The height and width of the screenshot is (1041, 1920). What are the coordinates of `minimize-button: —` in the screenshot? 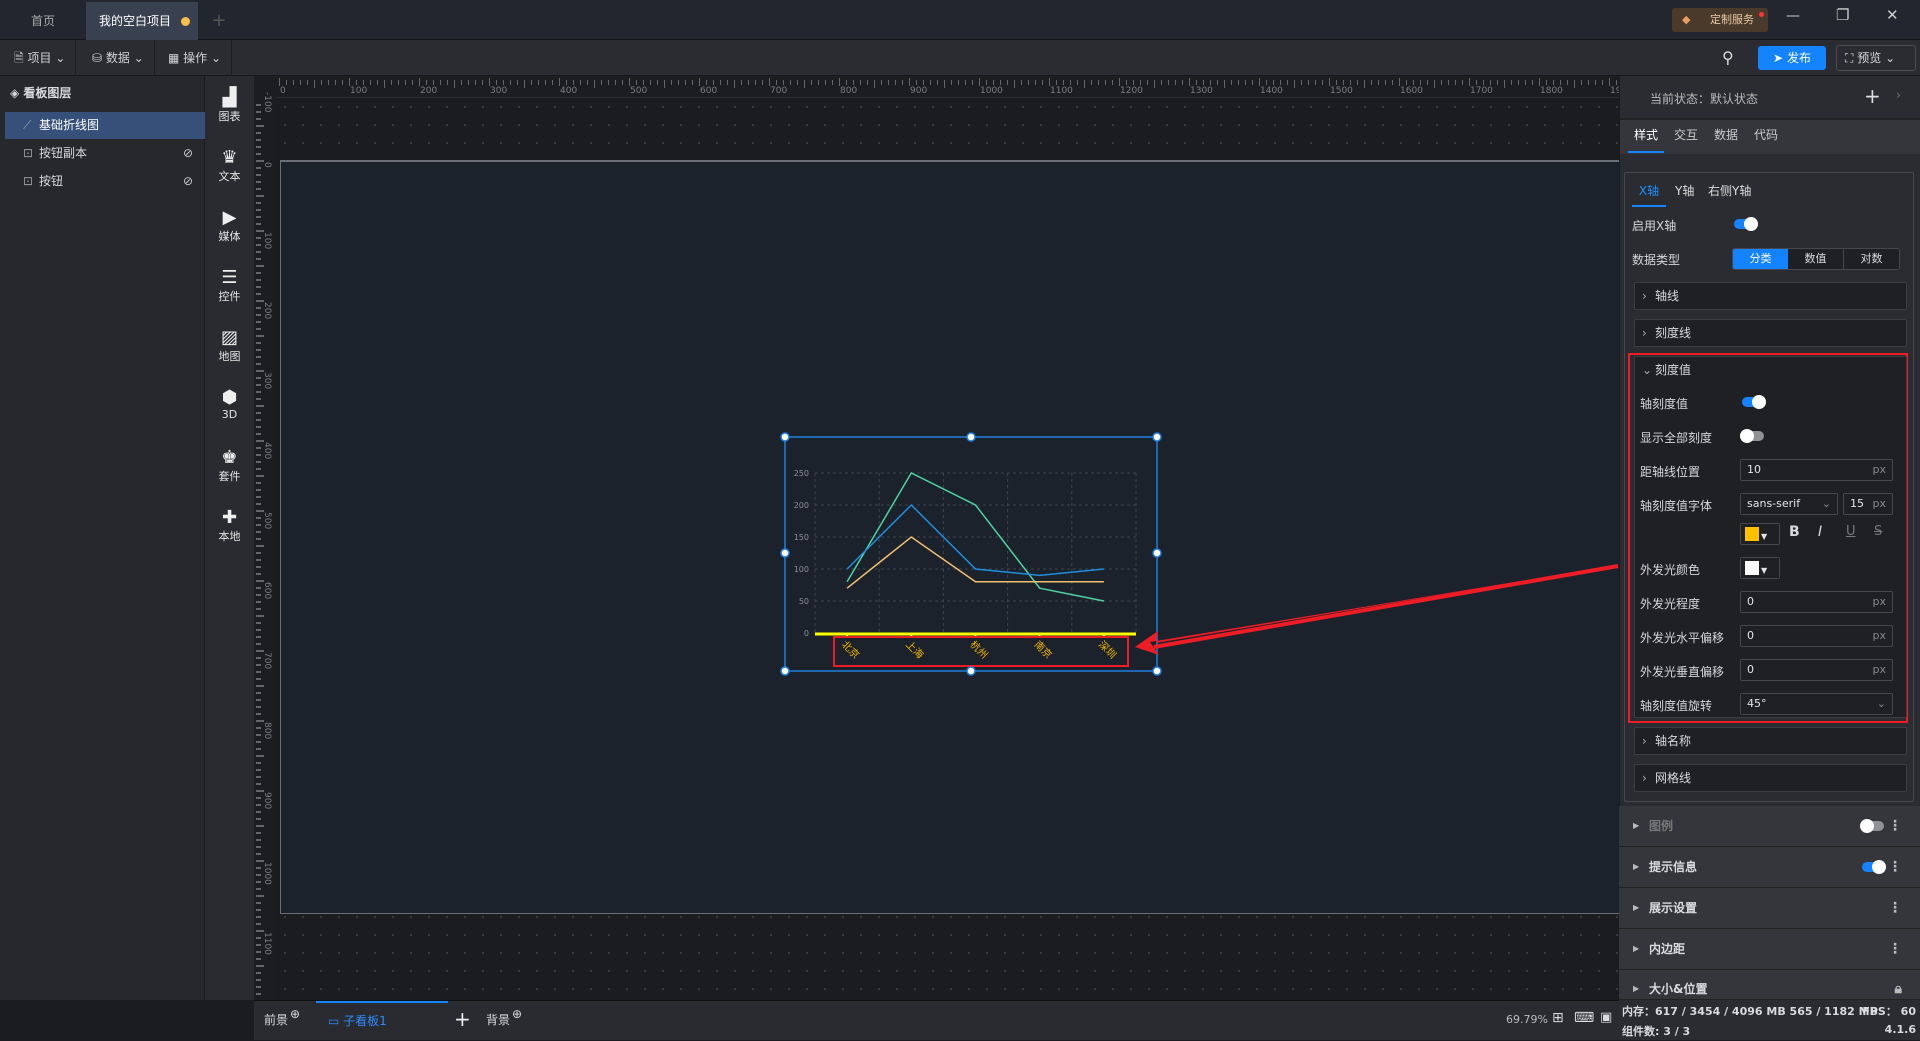 It's located at (1793, 16).